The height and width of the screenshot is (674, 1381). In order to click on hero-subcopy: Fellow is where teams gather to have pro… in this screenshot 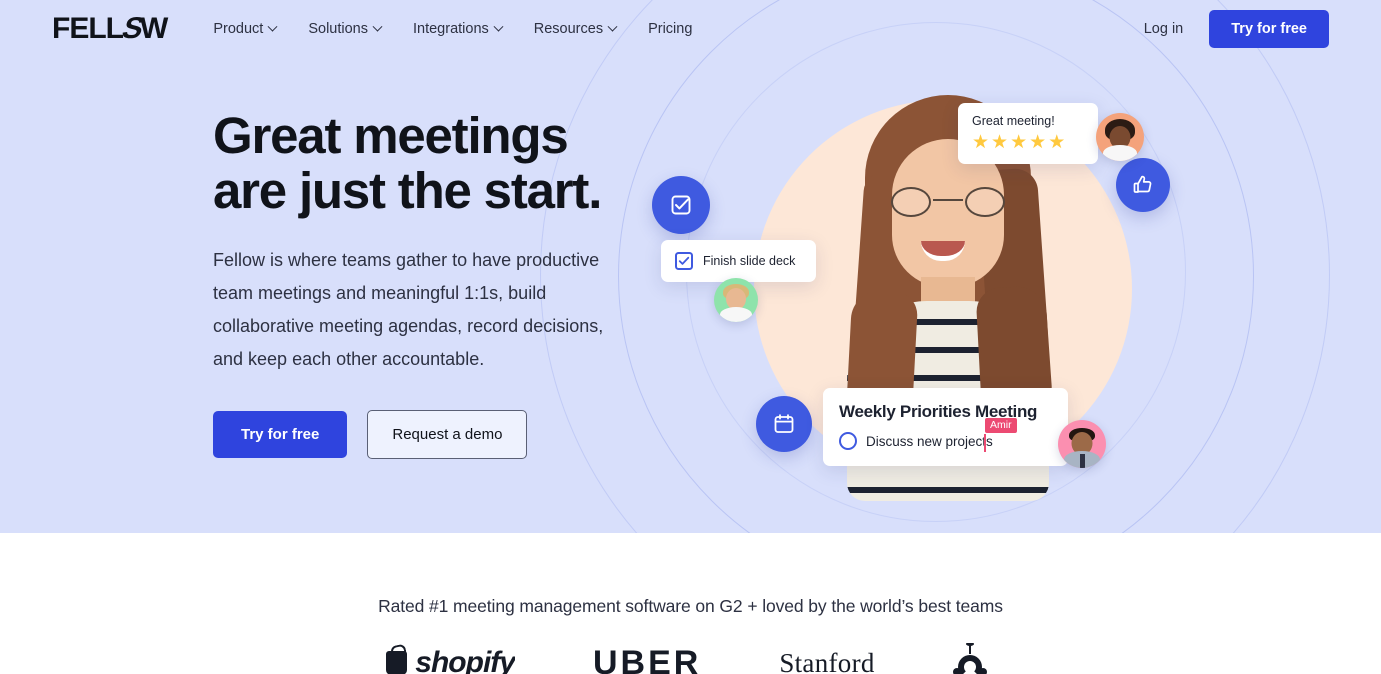, I will do `click(408, 310)`.